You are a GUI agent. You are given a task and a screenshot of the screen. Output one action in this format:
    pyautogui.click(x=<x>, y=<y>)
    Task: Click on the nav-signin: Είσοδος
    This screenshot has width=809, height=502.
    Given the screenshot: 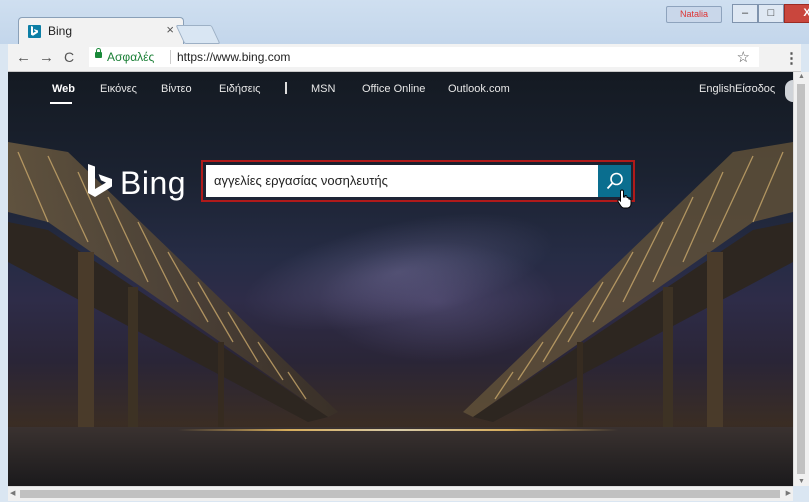 What is the action you would take?
    pyautogui.click(x=755, y=89)
    